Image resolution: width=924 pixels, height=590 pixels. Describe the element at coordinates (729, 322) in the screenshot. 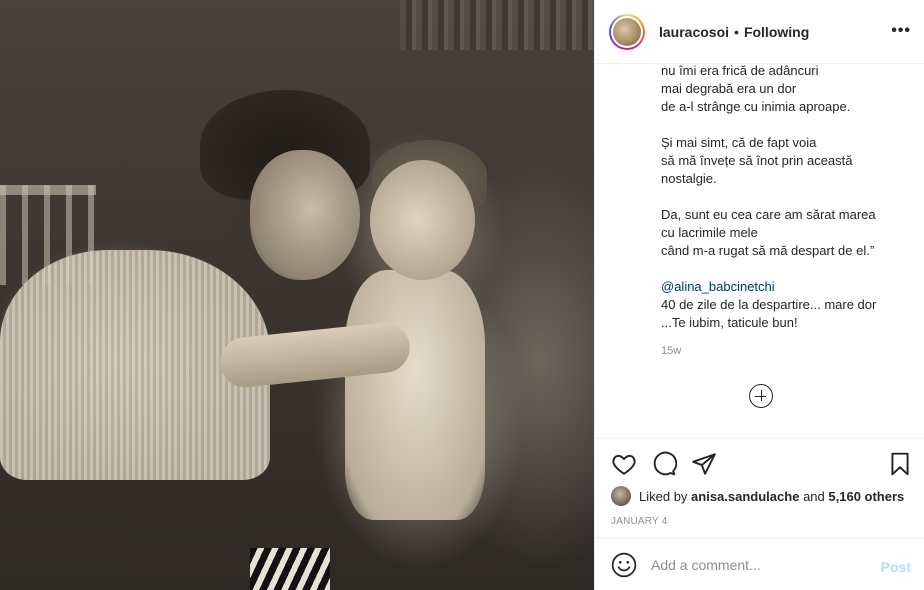

I see `caption-line: ...Te iubim, taticule bun!` at that location.